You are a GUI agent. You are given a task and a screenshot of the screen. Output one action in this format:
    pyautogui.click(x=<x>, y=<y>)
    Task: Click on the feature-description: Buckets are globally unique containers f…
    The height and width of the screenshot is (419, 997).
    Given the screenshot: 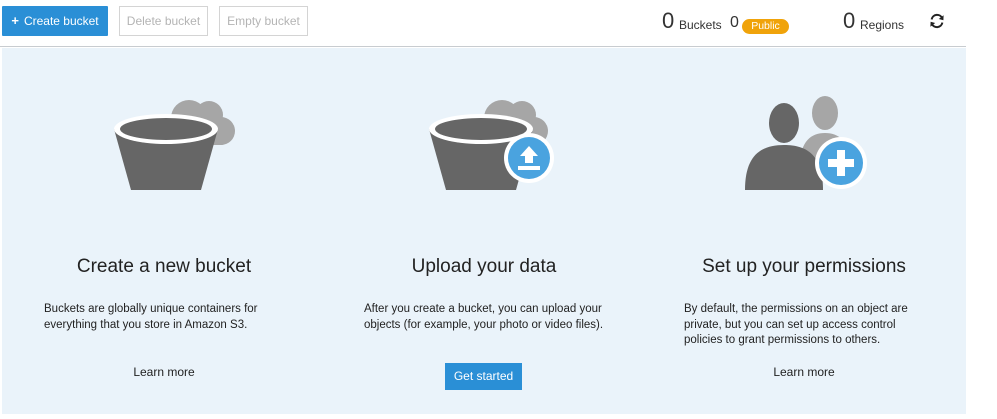 What is the action you would take?
    pyautogui.click(x=151, y=317)
    